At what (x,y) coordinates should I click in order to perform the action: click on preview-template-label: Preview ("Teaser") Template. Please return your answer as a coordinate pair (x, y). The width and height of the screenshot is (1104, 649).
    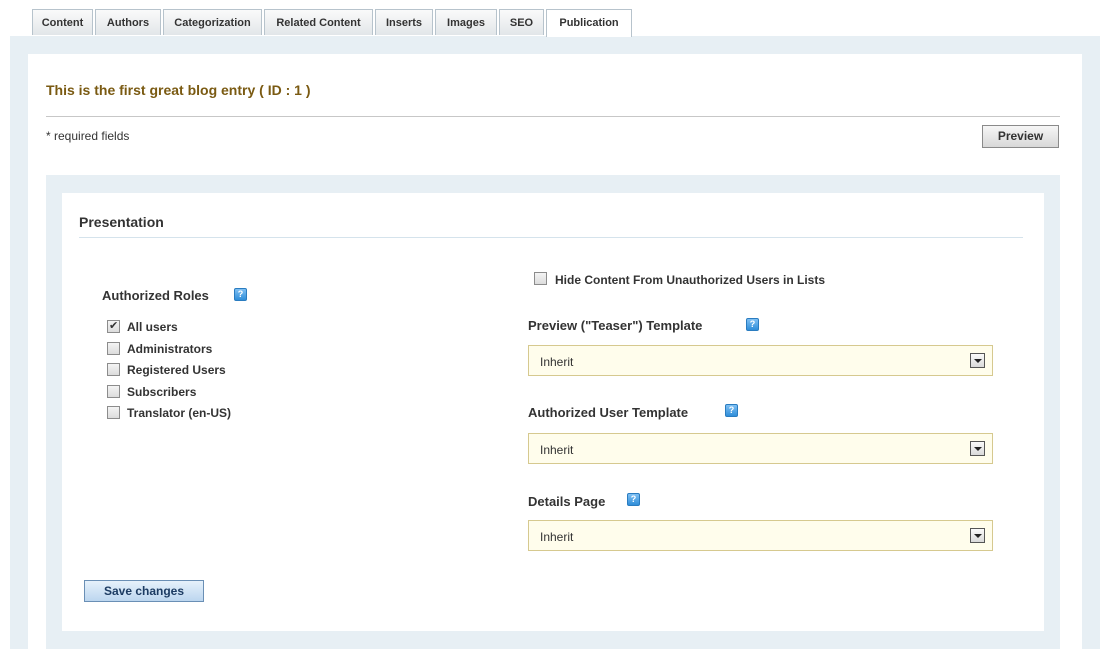
    Looking at the image, I should click on (615, 325).